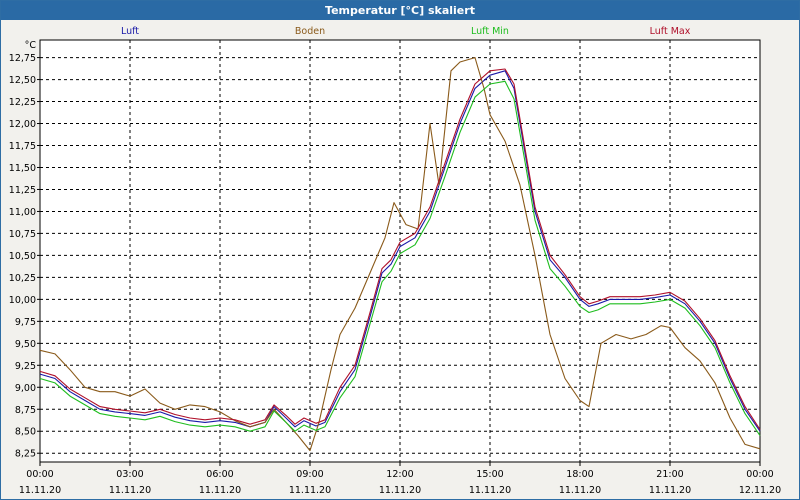 The width and height of the screenshot is (800, 500). I want to click on legend-label-luft: Luft, so click(130, 31).